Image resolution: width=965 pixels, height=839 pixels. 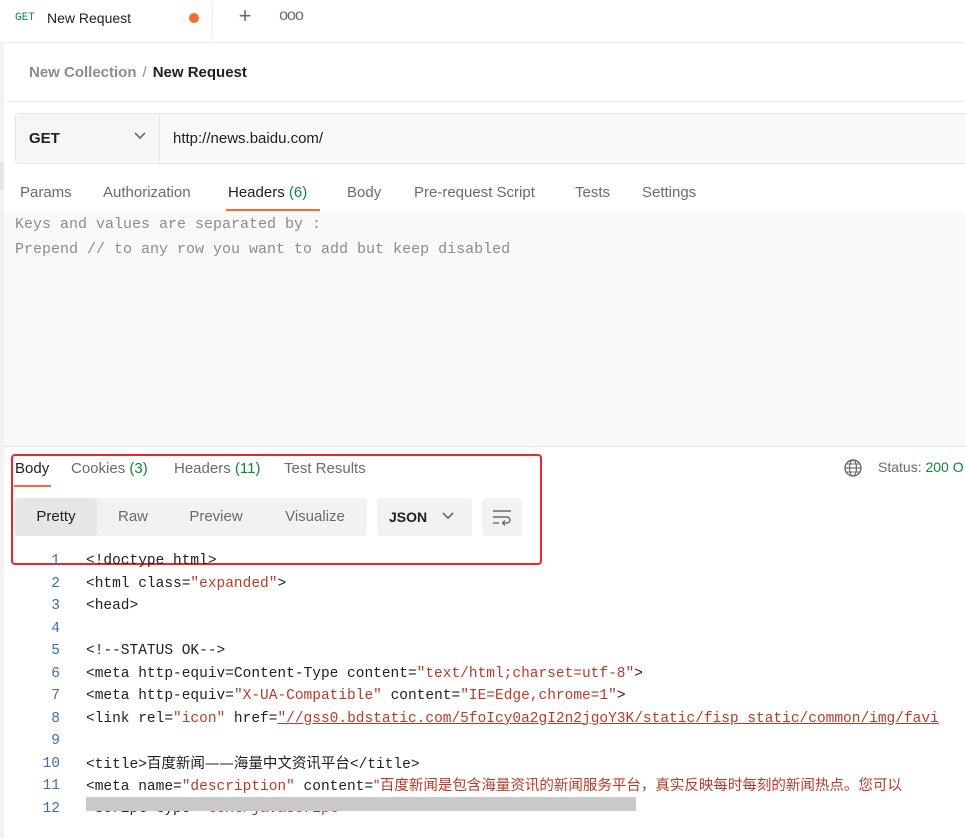 I want to click on view-mode-raw: Raw, so click(x=133, y=517).